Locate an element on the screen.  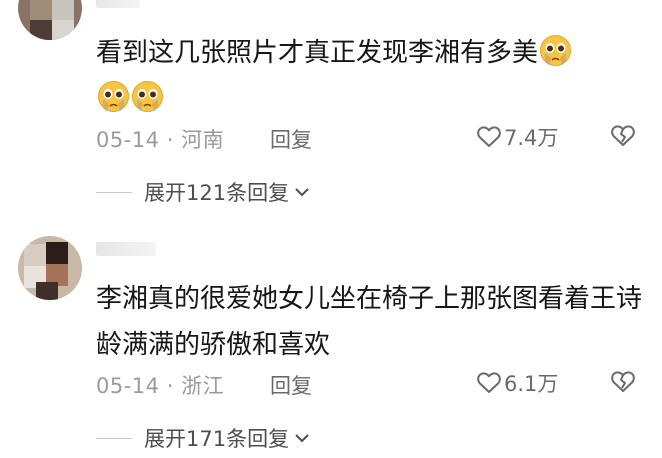
like-button: 6.1万 is located at coordinates (517, 383).